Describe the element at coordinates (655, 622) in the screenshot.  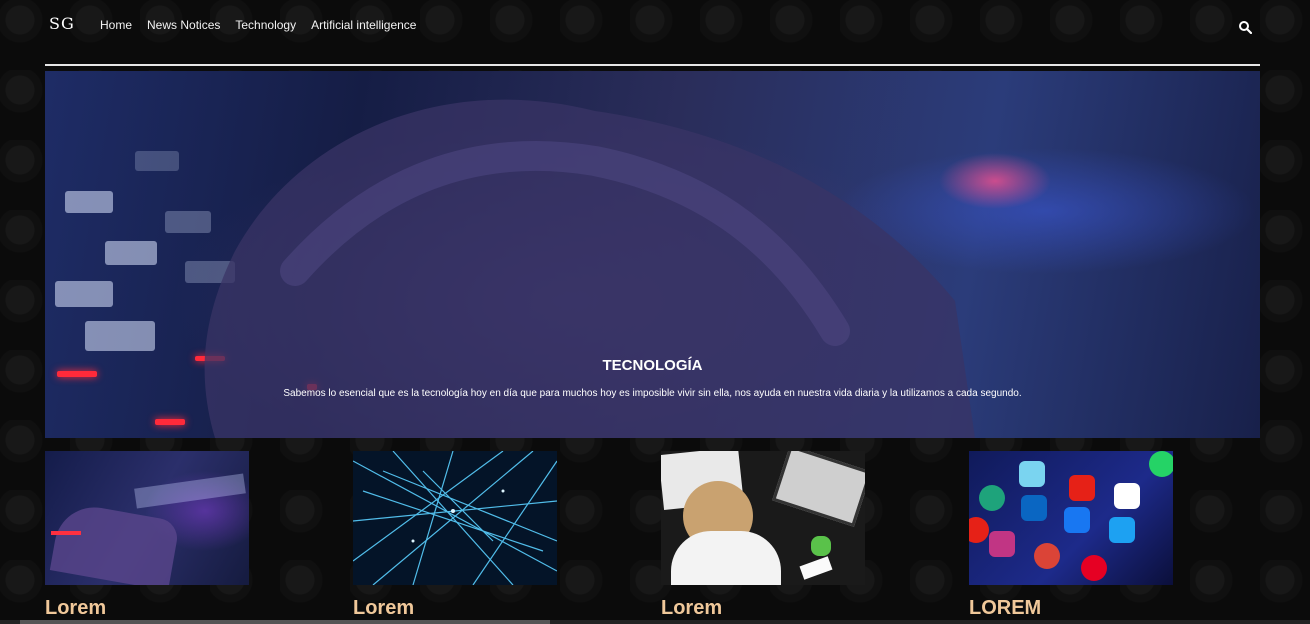
I see `horizontal-scrollbar` at that location.